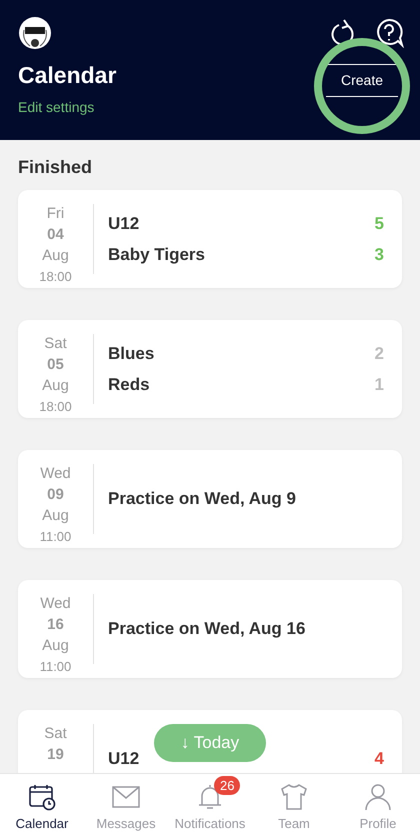 The image size is (420, 840). I want to click on date-number: 19, so click(55, 755).